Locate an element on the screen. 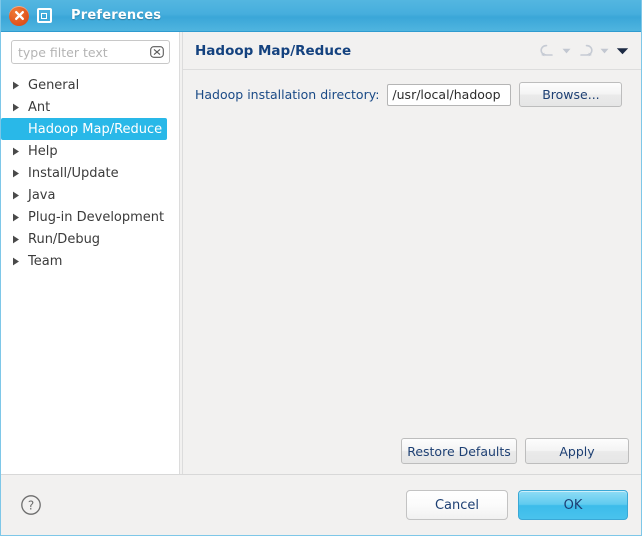 Image resolution: width=642 pixels, height=536 pixels. sidebar-item-ant: Ant is located at coordinates (84, 107).